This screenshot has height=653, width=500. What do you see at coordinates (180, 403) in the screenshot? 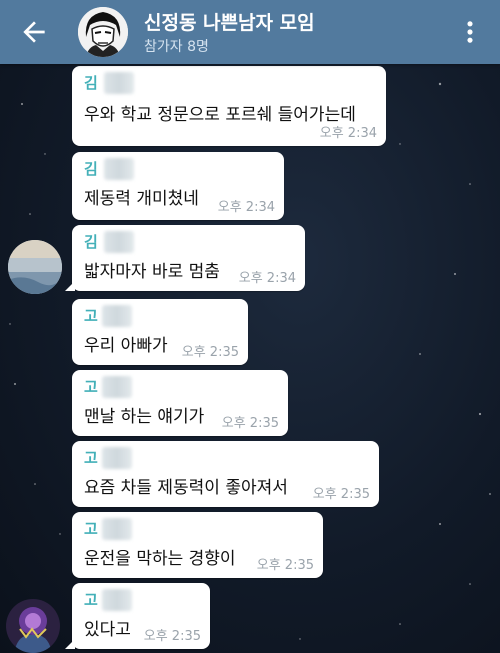
I see `message-bubble: 고 맨날 하는 얘기가 오후 2:35` at bounding box center [180, 403].